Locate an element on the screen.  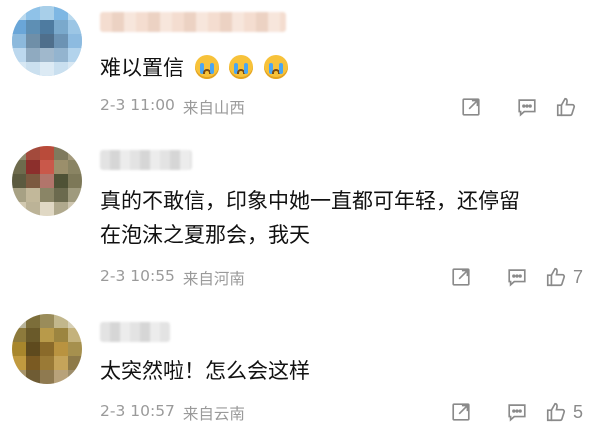
like-button is located at coordinates (575, 107).